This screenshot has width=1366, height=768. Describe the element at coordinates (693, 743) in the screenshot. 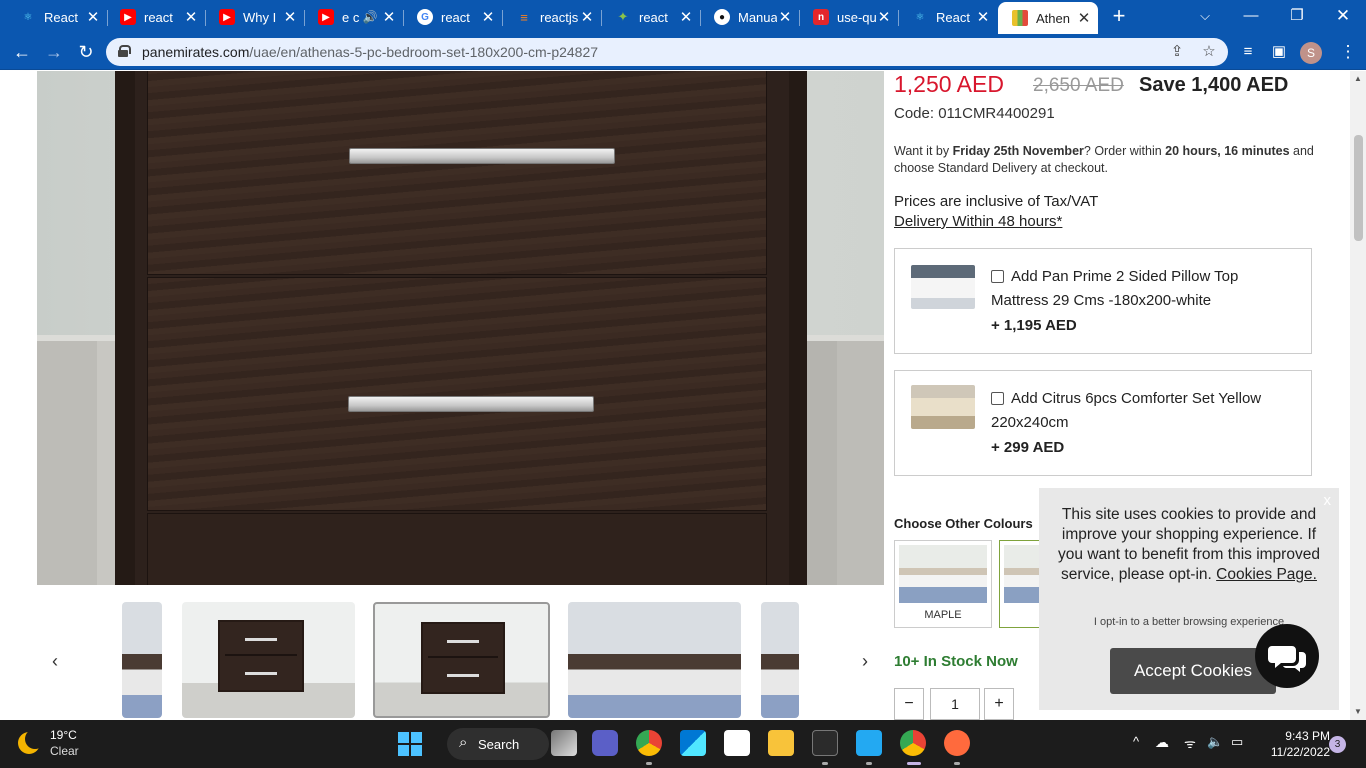

I see `microsoft-store-icon` at that location.